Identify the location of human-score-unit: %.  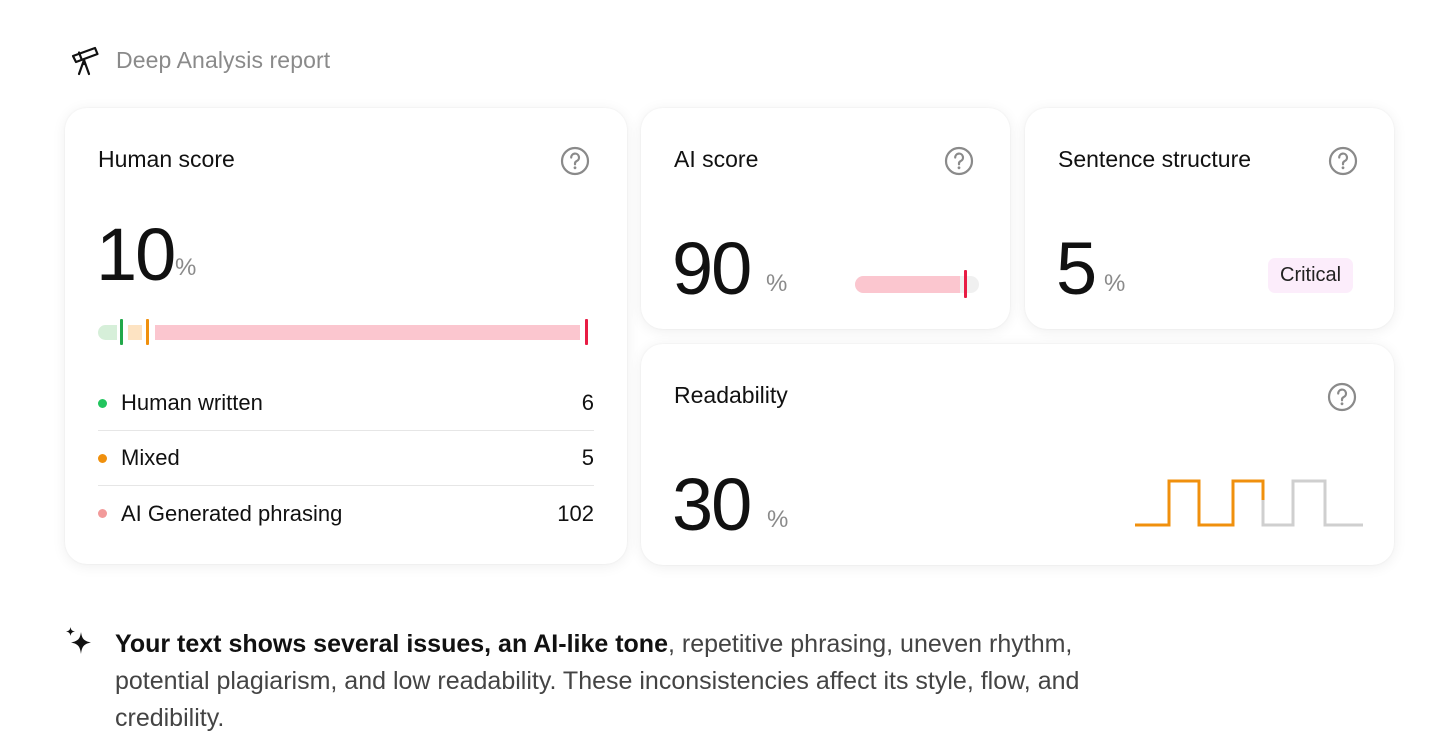
(186, 267).